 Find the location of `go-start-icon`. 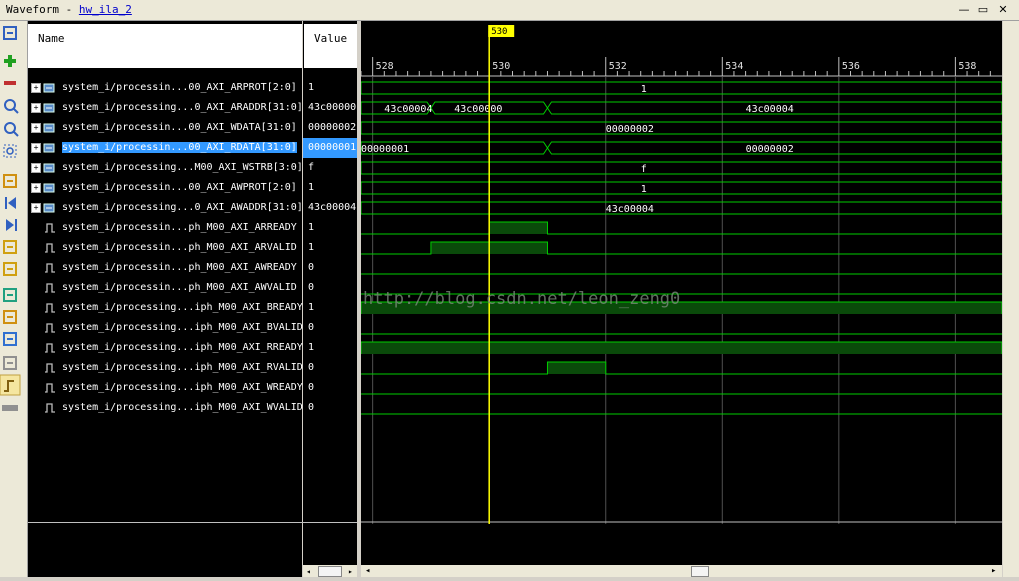

go-start-icon is located at coordinates (10, 203).